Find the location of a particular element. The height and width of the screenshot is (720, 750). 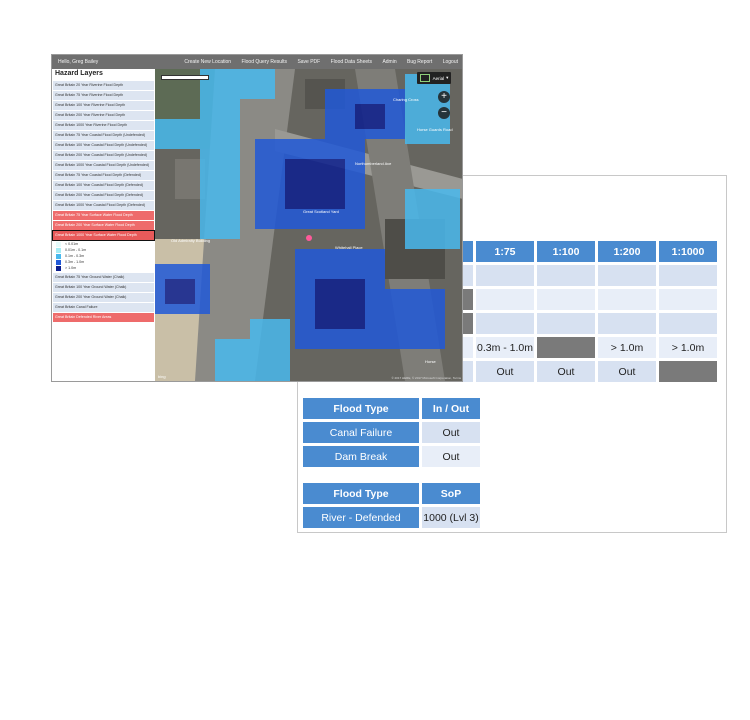

chevron-down-icon: ▾ is located at coordinates (447, 77).